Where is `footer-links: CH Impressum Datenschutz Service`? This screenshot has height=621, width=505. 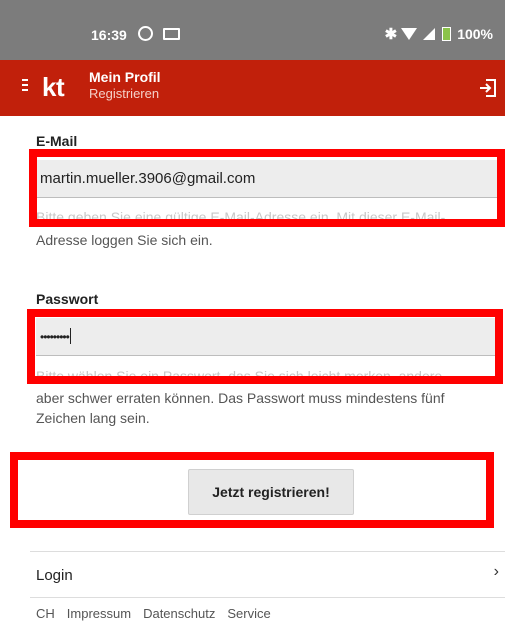 footer-links: CH Impressum Datenschutz Service is located at coordinates (153, 613).